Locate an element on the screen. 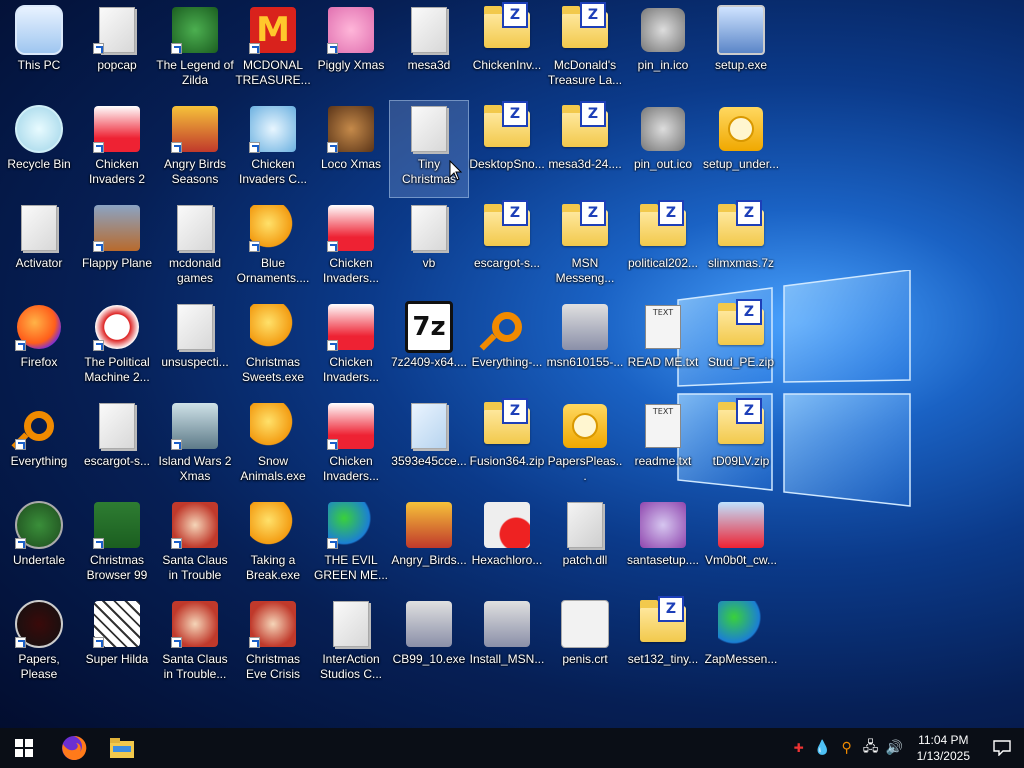 This screenshot has height=768, width=1024. zip-folder-icon: Z is located at coordinates (507, 421).